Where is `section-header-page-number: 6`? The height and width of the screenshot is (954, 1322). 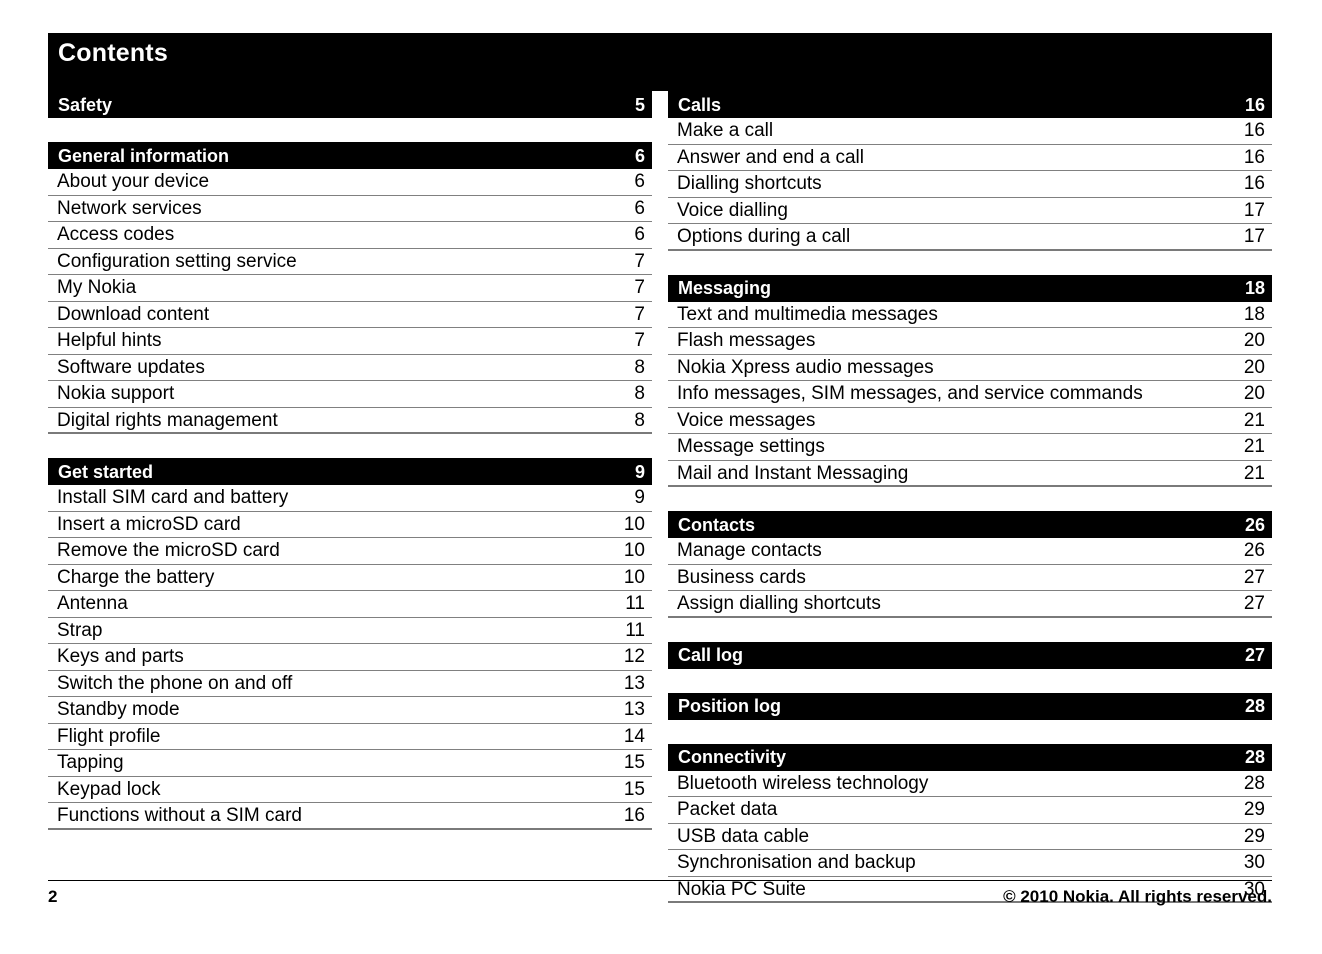
section-header-page-number: 6 is located at coordinates (639, 155).